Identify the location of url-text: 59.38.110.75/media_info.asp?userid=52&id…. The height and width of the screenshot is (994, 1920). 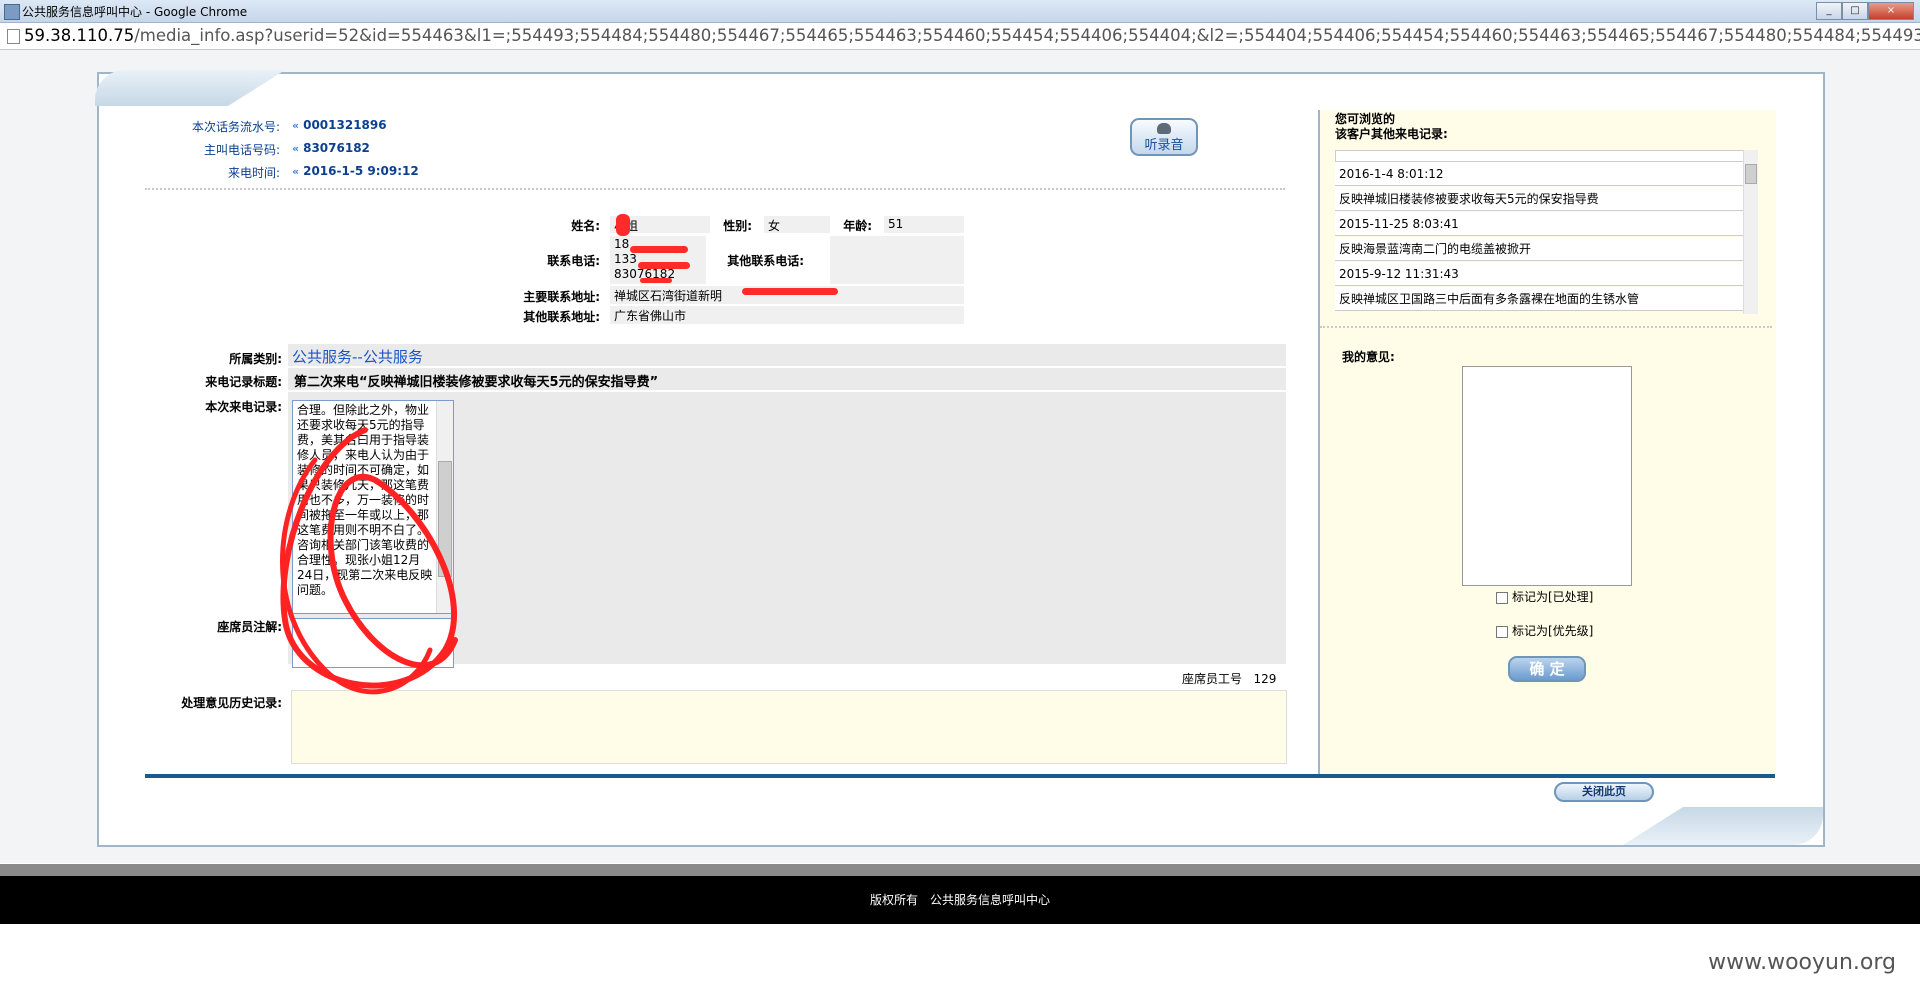
(972, 35).